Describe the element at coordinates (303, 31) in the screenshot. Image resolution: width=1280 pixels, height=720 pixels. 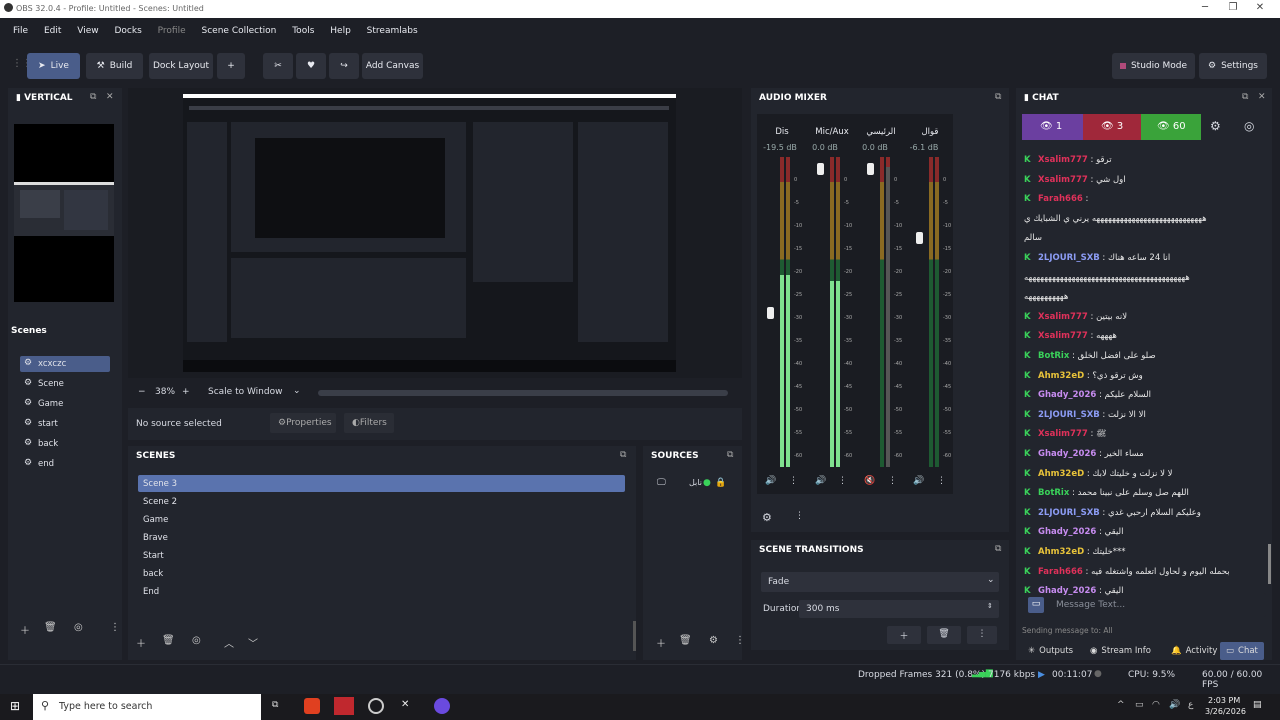
I see `menu-tools: Tools` at that location.